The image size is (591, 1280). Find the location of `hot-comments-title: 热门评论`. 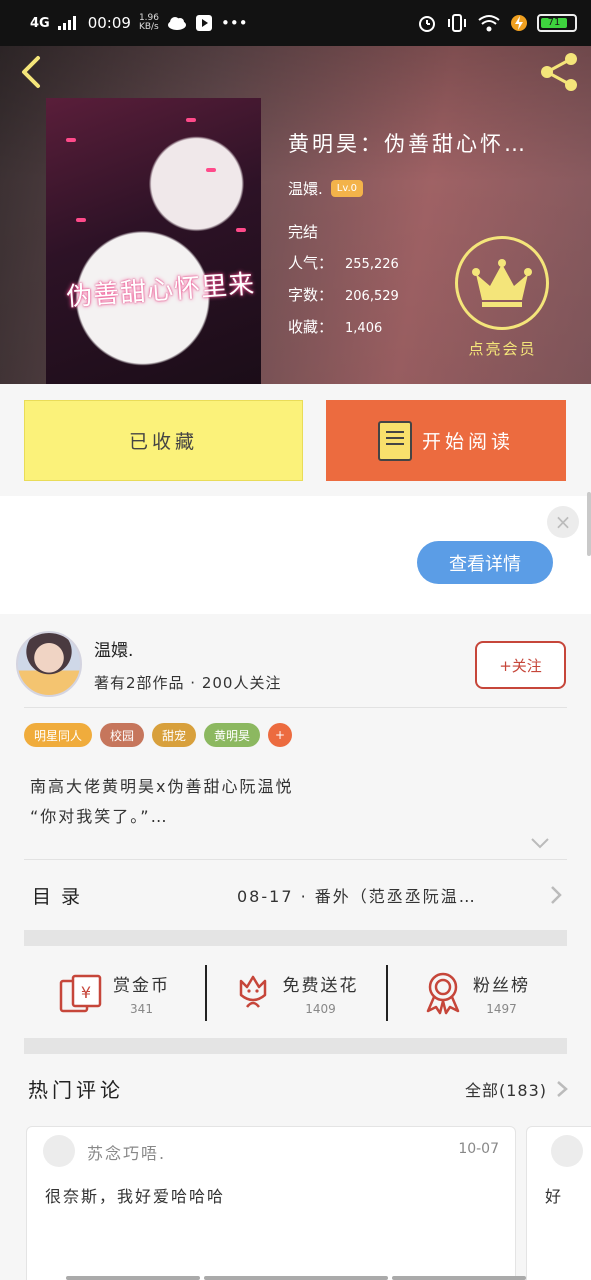

hot-comments-title: 热门评论 is located at coordinates (76, 1090).